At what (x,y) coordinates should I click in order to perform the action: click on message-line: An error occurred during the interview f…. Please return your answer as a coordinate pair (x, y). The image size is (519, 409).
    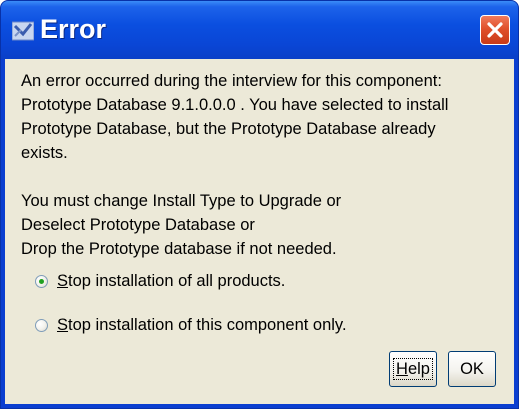
    Looking at the image, I should click on (231, 81).